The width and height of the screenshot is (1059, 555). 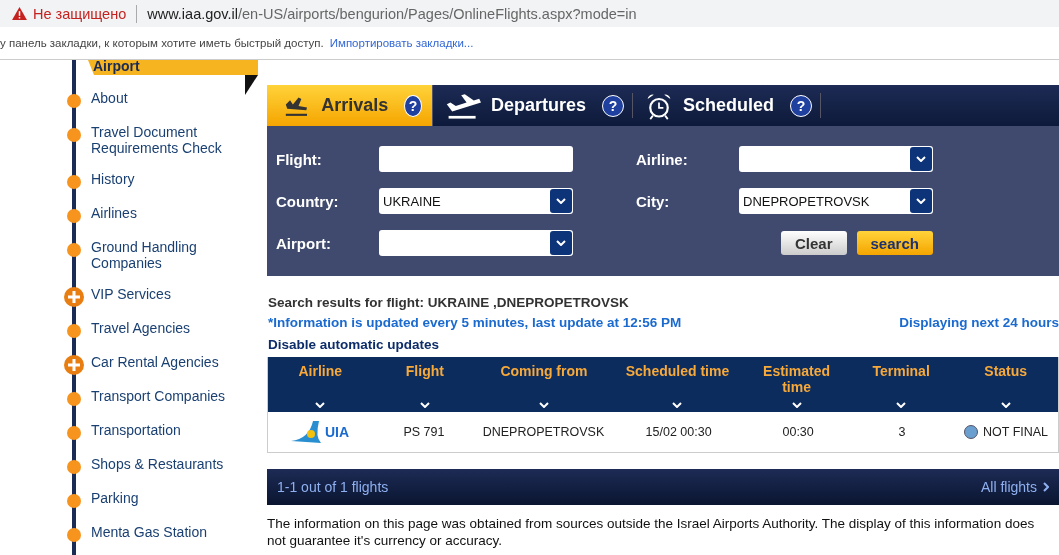 I want to click on column-header: Terminal, so click(x=901, y=384).